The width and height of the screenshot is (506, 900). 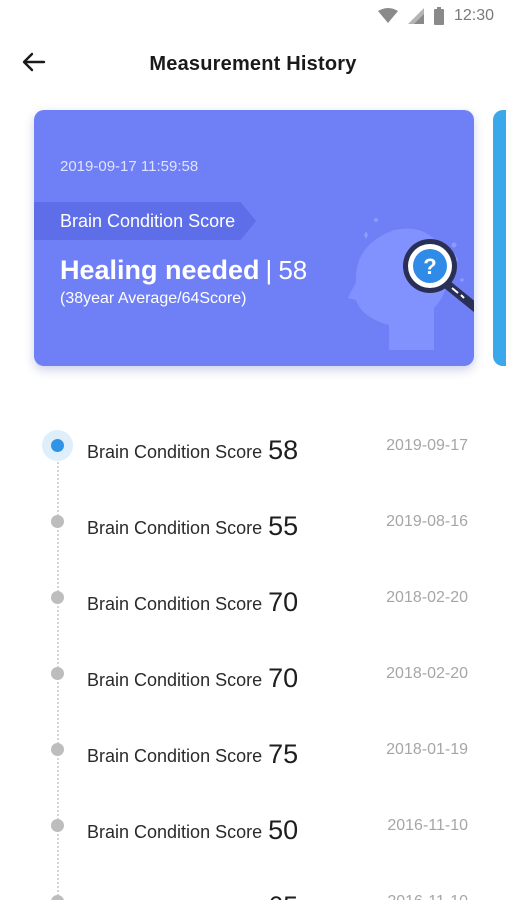 I want to click on score-label: Brain Condition Score, so click(x=148, y=221).